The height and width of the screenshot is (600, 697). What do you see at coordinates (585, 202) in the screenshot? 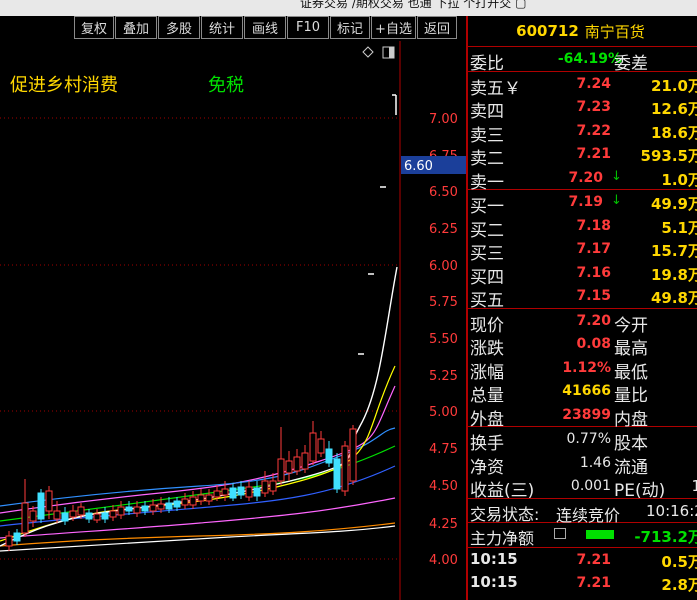
I see `buy-price: 7.19` at bounding box center [585, 202].